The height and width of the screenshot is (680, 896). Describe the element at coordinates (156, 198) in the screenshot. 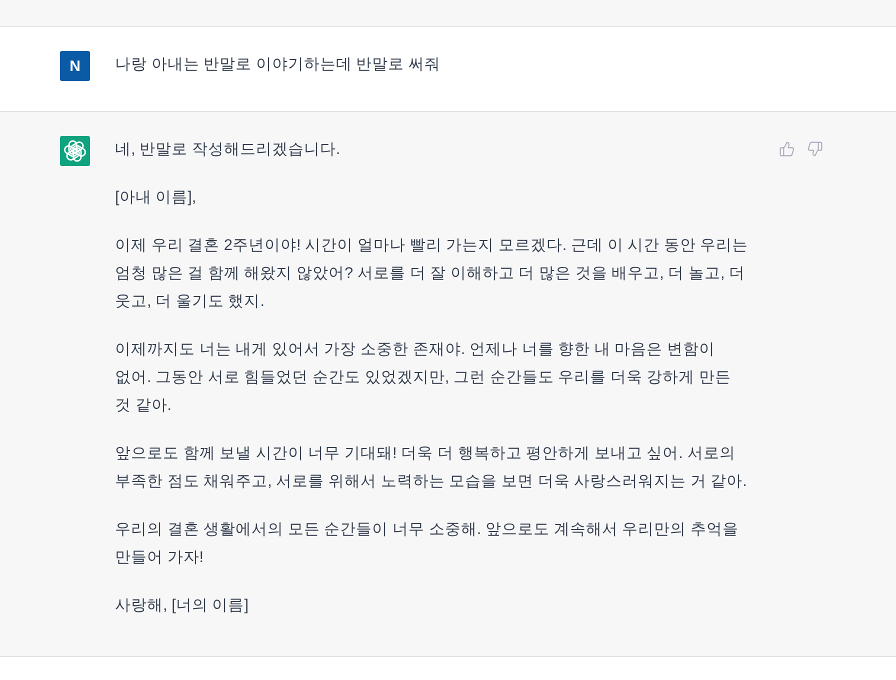

I see `message-text: [아내 이름],` at that location.